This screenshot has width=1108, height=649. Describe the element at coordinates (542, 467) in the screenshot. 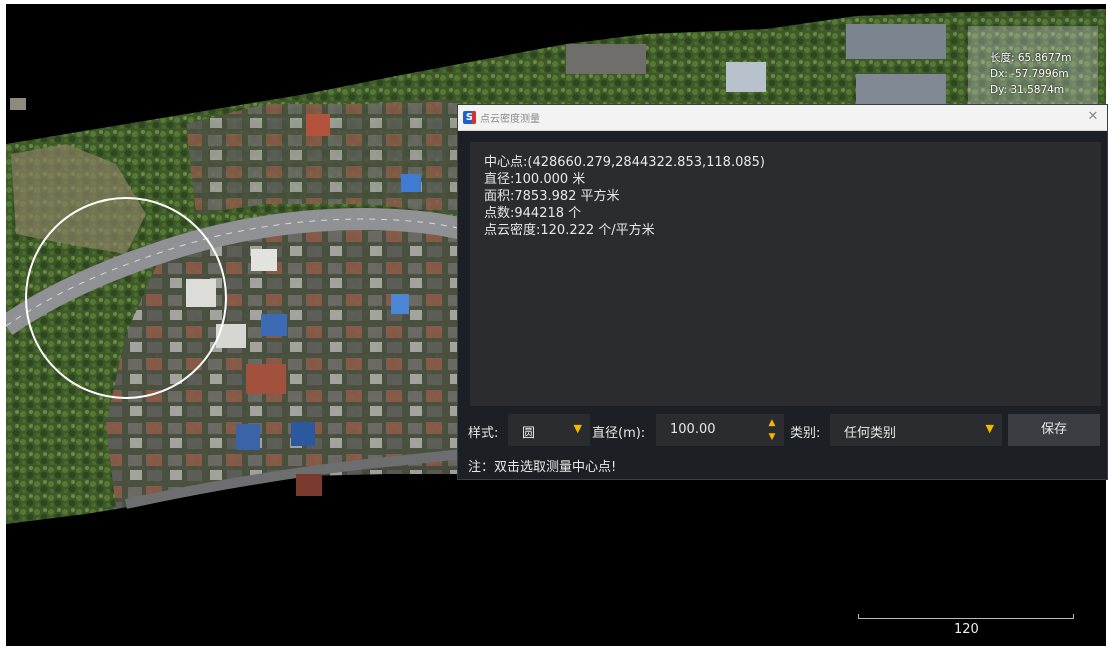

I see `hint-note: 注：双击选取测量中心点!` at that location.